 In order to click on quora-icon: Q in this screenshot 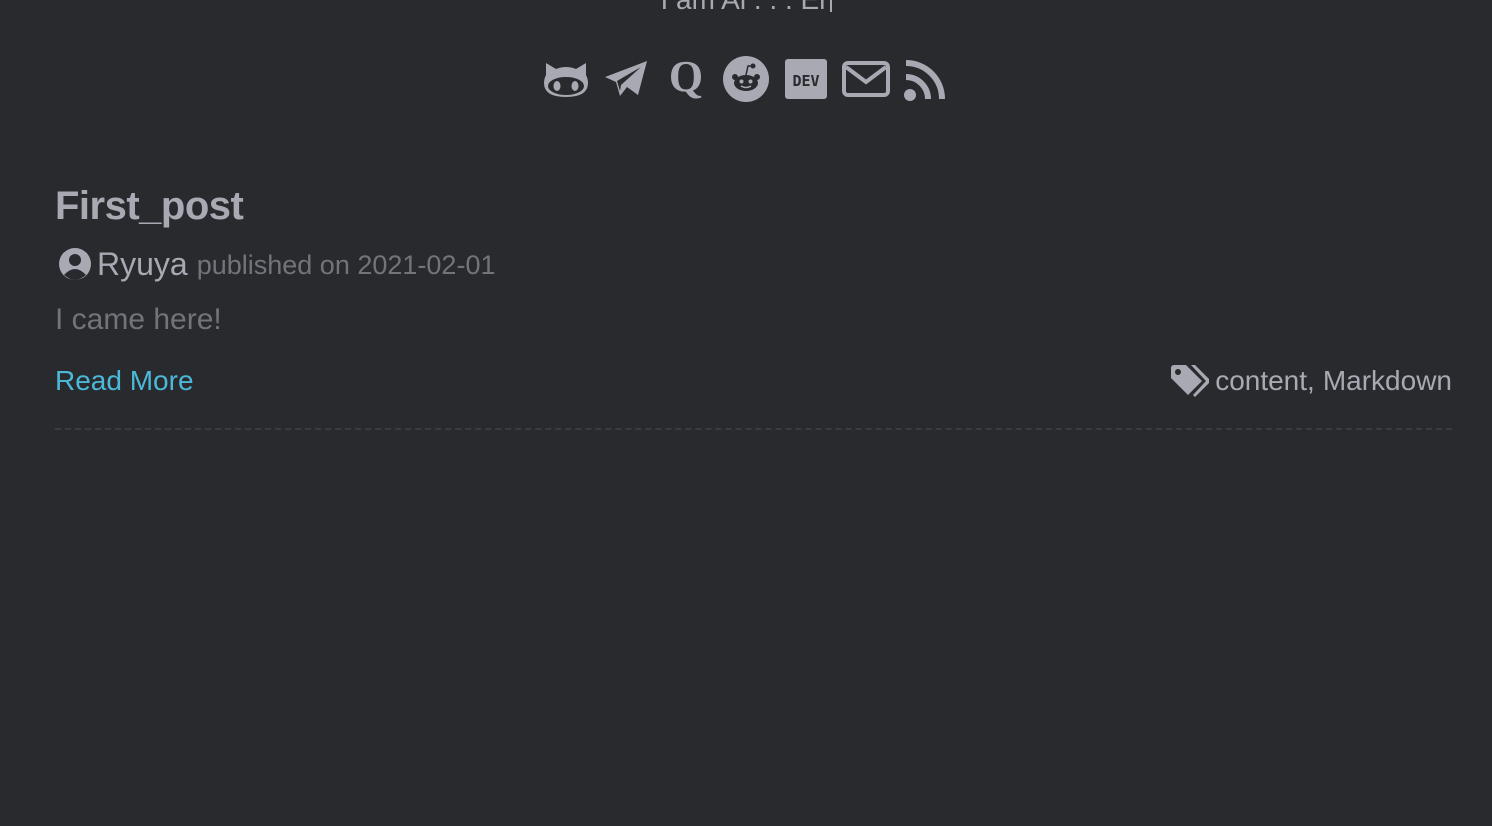, I will do `click(686, 79)`.